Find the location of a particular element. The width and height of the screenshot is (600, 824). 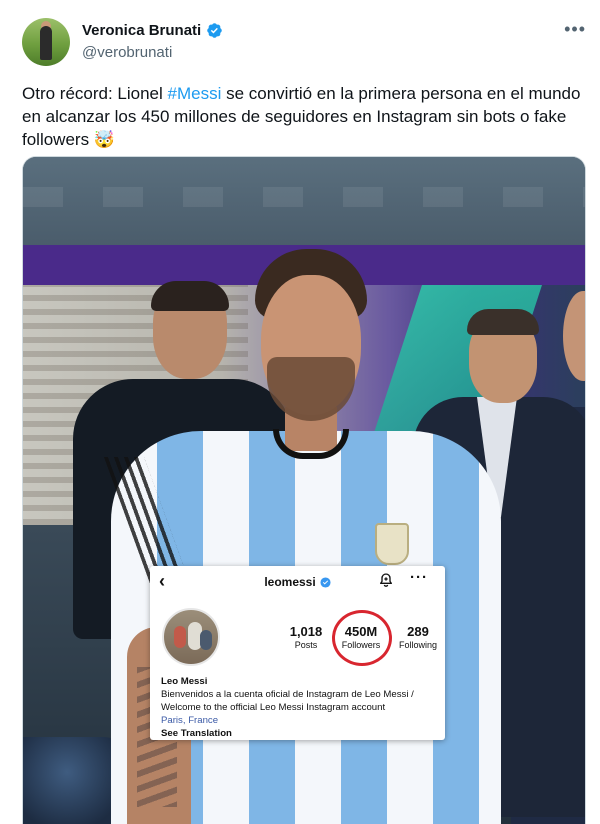

avatar-figure is located at coordinates (46, 43).